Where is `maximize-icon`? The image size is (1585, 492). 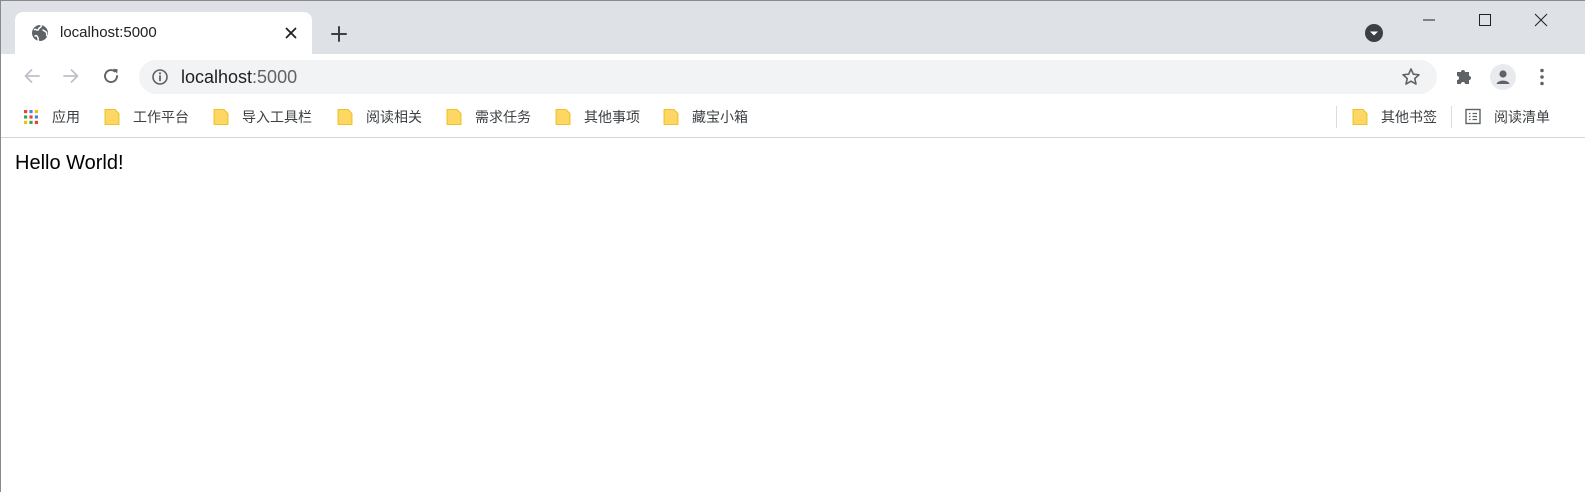 maximize-icon is located at coordinates (1485, 20).